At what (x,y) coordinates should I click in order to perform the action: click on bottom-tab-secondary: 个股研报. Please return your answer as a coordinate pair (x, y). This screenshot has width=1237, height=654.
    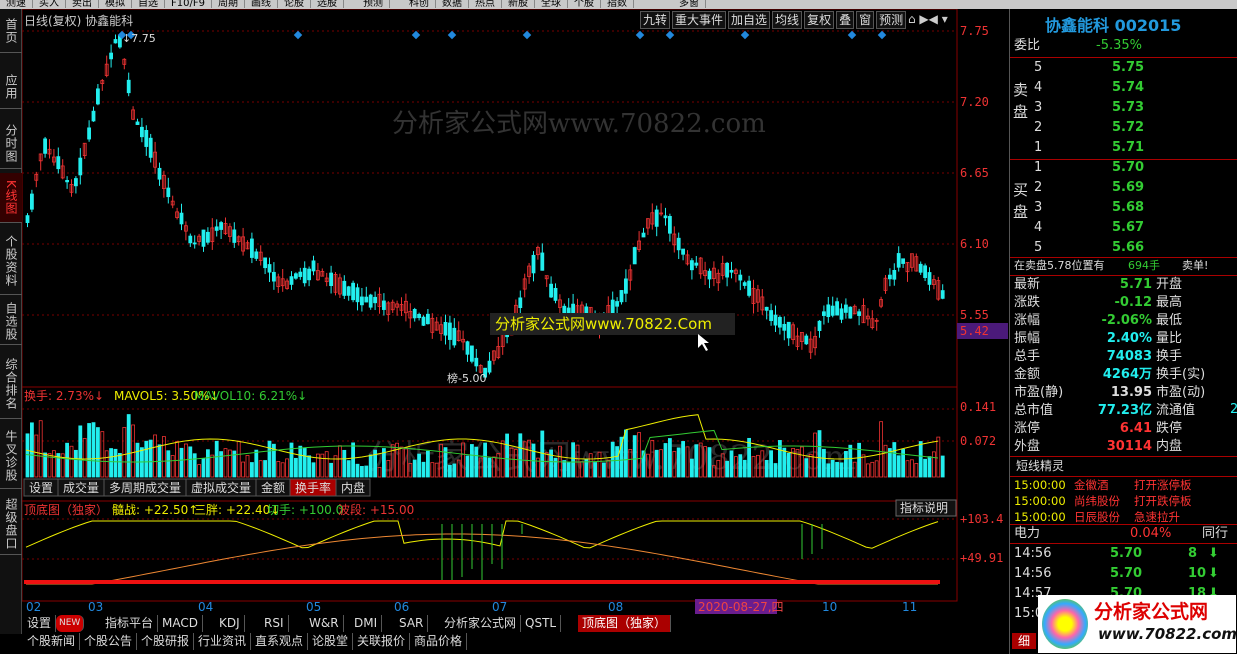
    Looking at the image, I should click on (166, 641).